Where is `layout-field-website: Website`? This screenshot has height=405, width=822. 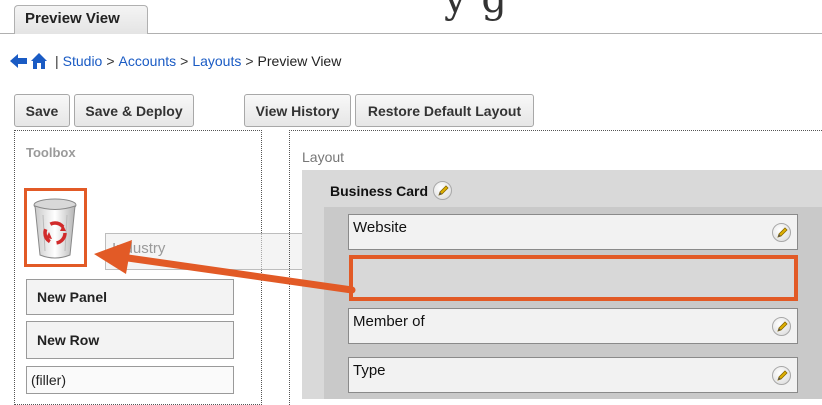 layout-field-website: Website is located at coordinates (573, 232).